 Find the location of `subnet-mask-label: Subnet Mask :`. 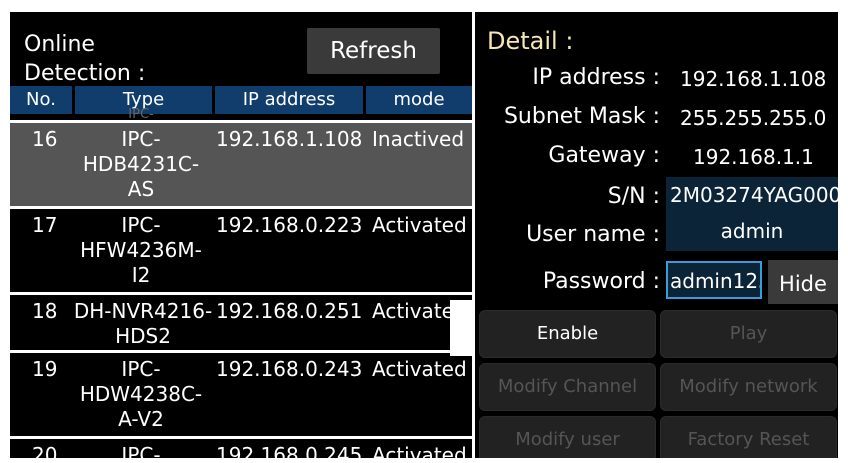

subnet-mask-label: Subnet Mask : is located at coordinates (581, 116).